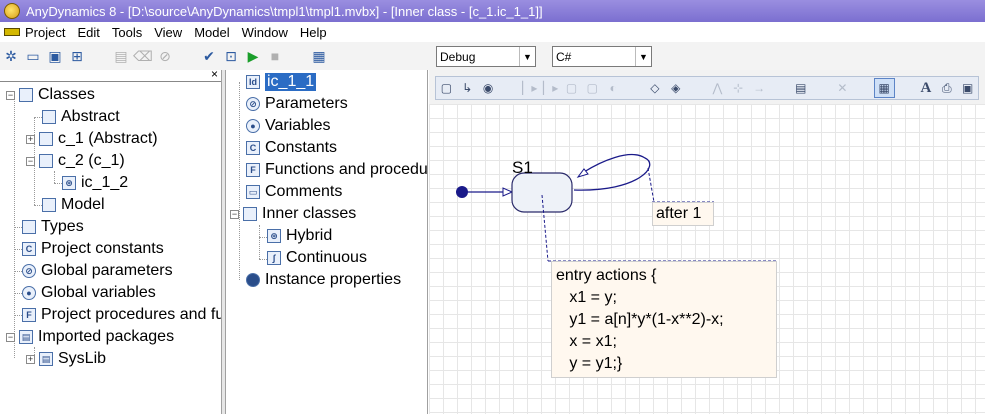 This screenshot has height=414, width=985. Describe the element at coordinates (967, 88) in the screenshot. I see `image-export-icon: ▣` at that location.